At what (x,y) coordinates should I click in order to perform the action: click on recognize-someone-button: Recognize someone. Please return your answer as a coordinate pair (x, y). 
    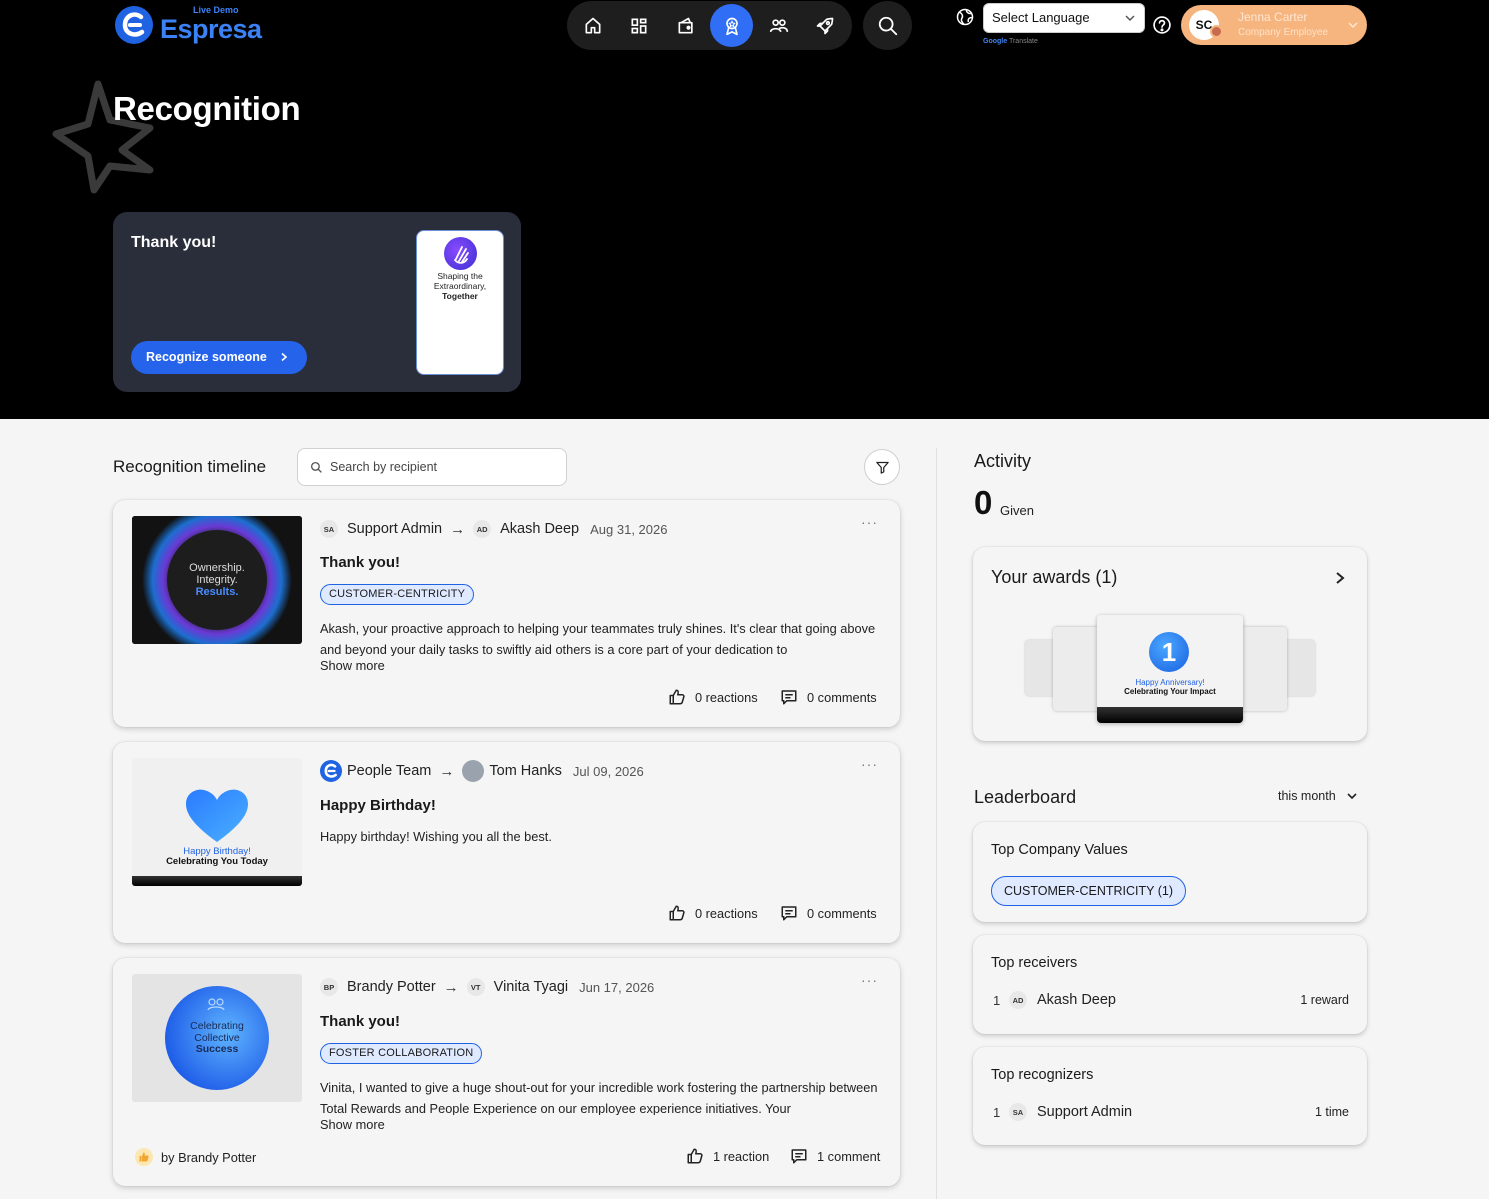
    Looking at the image, I should click on (219, 357).